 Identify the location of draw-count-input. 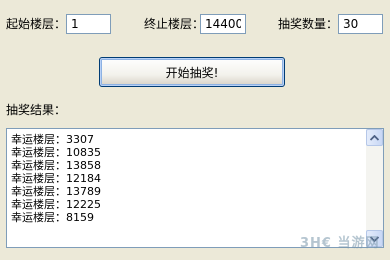
(360, 24).